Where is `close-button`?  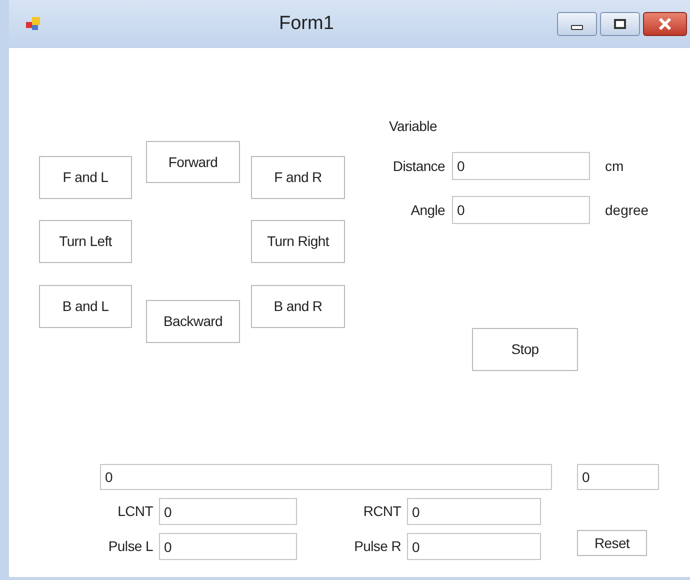
close-button is located at coordinates (665, 24).